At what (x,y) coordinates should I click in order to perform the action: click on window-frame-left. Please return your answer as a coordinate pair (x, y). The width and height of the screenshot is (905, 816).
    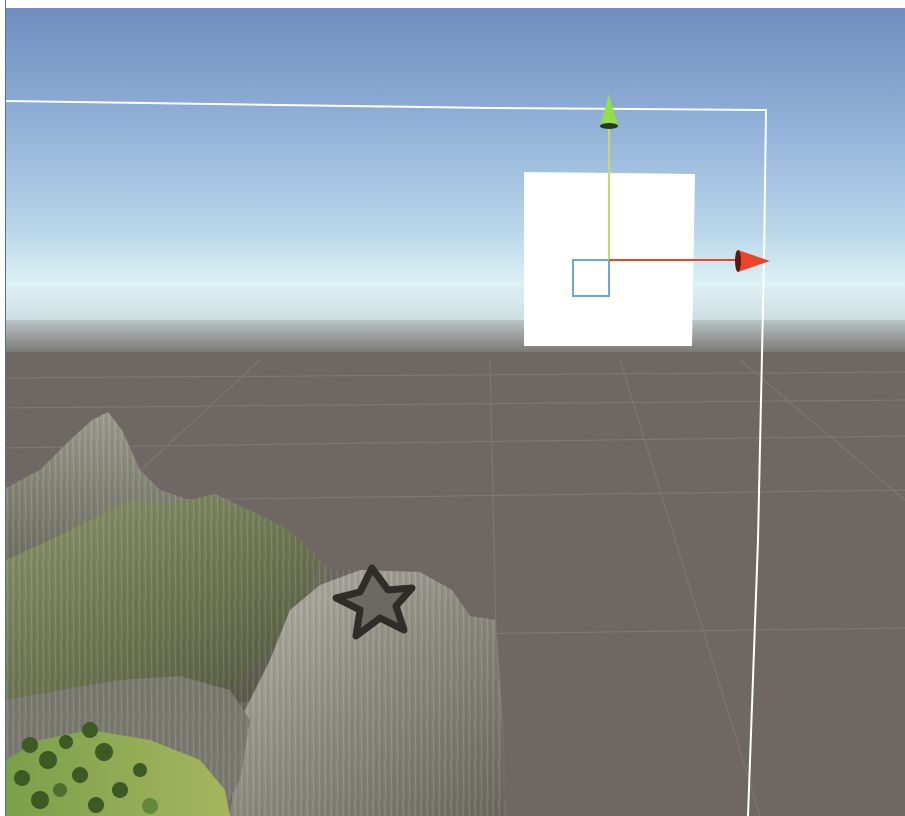
    Looking at the image, I should click on (3, 408).